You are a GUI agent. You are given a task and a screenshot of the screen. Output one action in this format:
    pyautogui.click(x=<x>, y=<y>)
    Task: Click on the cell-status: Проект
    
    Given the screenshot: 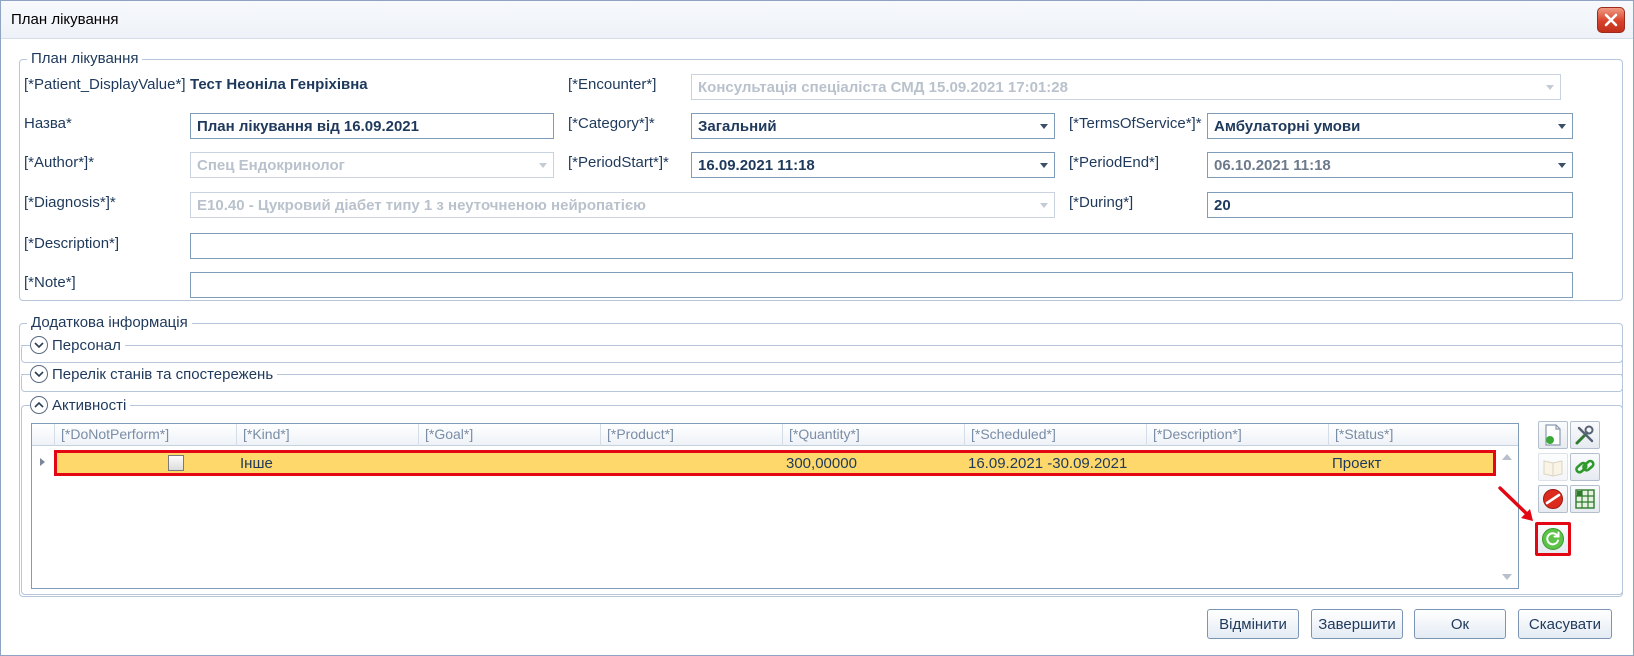 What is the action you would take?
    pyautogui.click(x=1357, y=463)
    